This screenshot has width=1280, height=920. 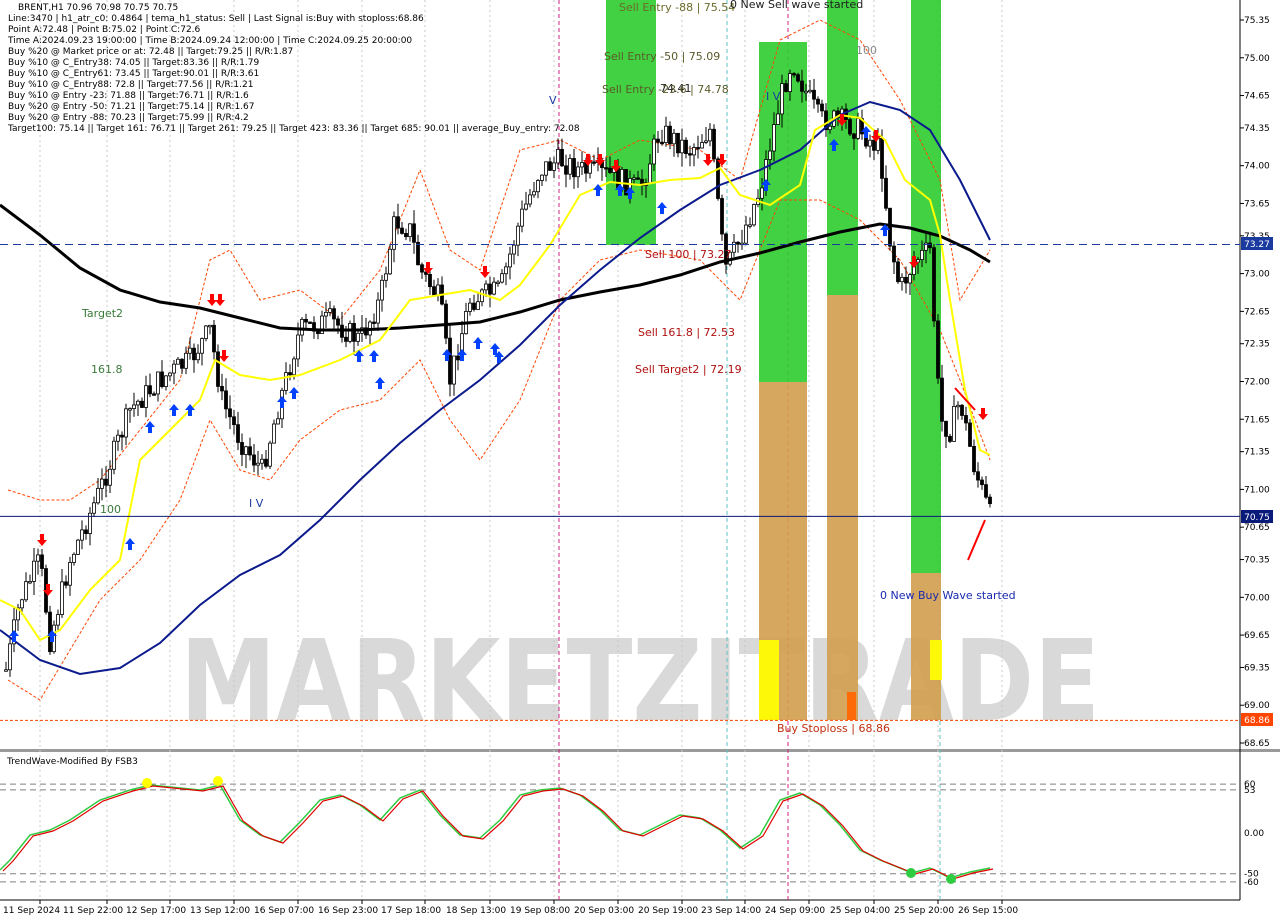 I want to click on price-tick-label: 72.35, so click(x=1257, y=345).